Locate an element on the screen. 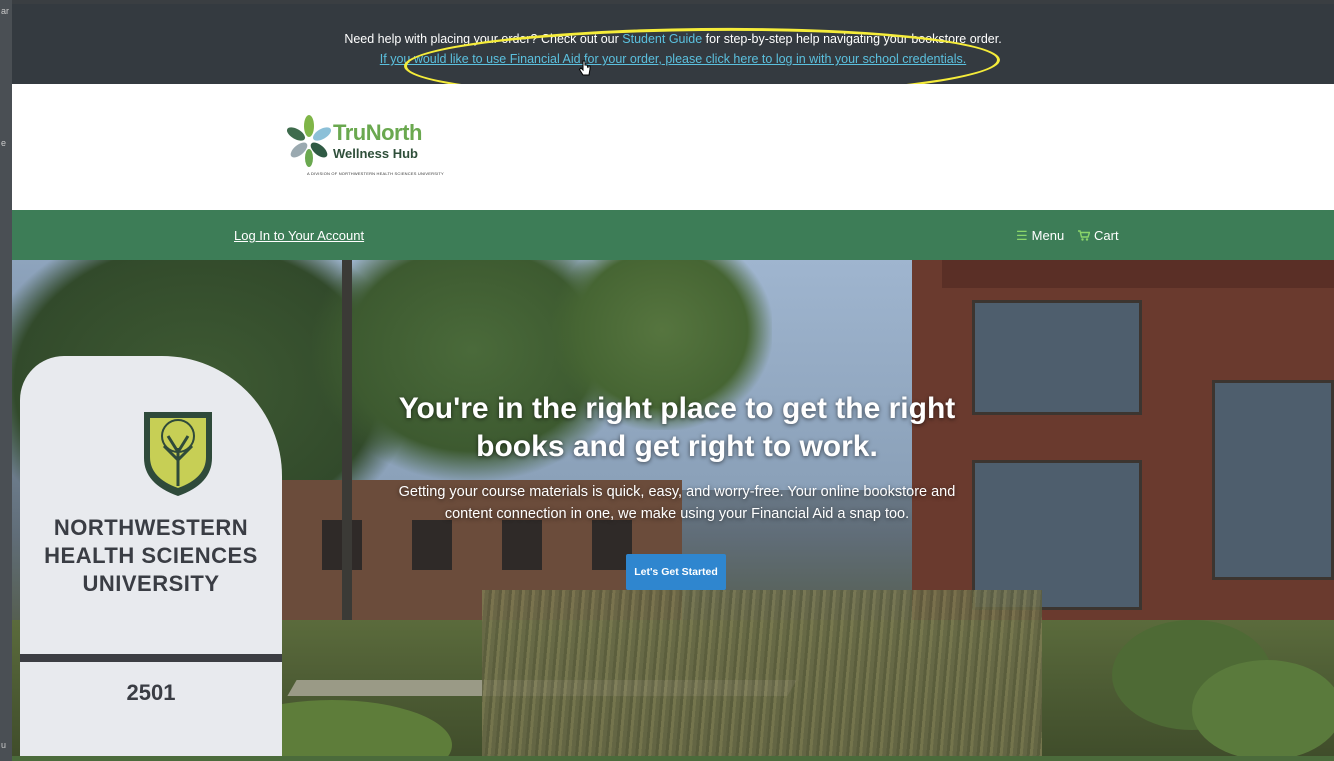  hand-pointer-icon is located at coordinates (584, 68).